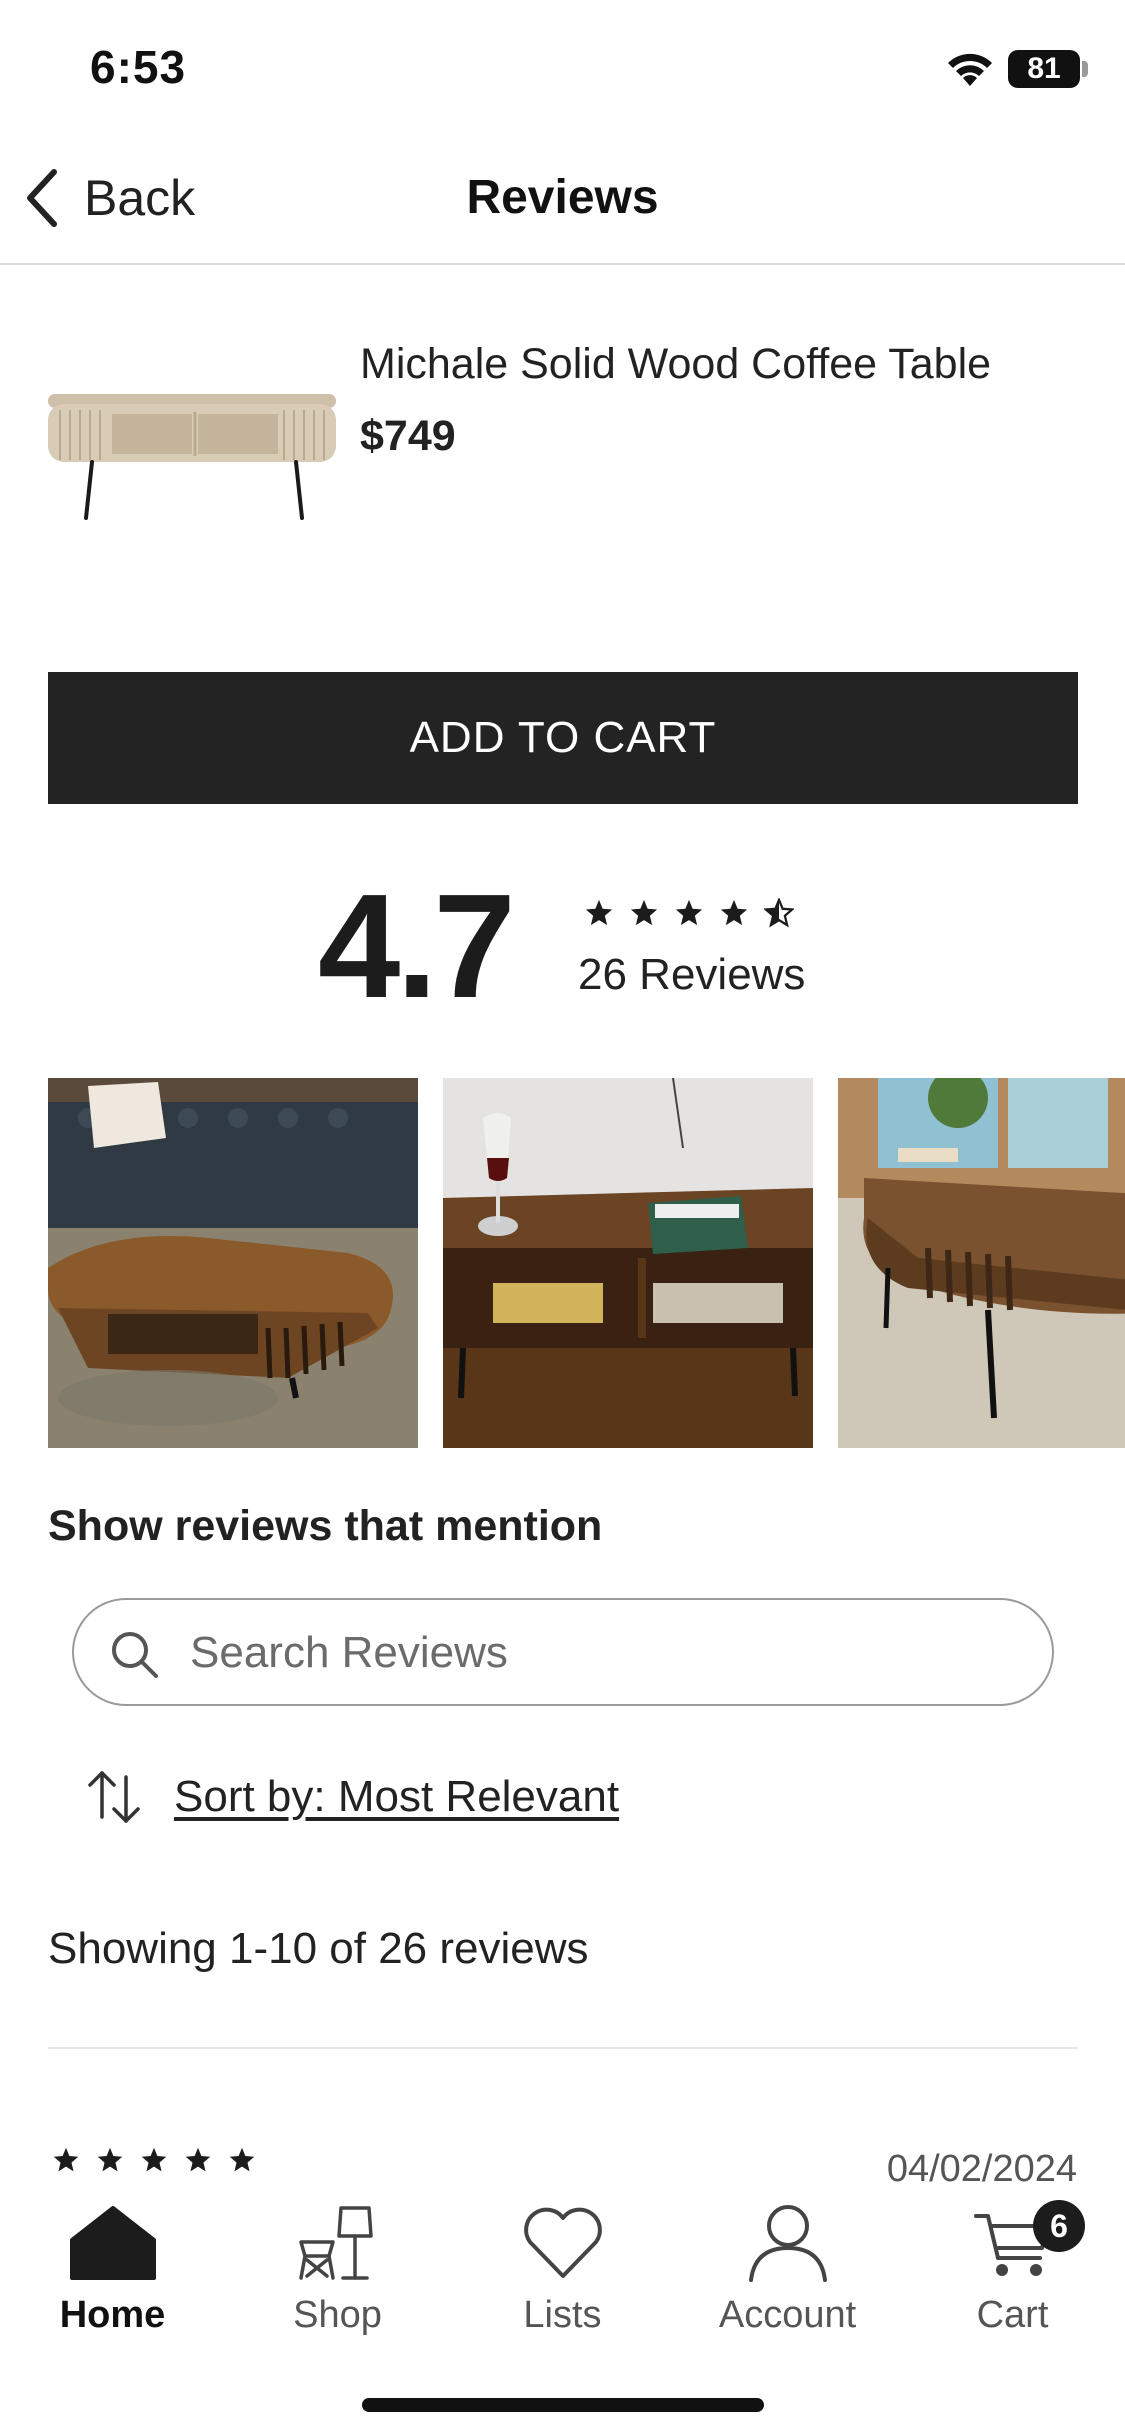 The width and height of the screenshot is (1125, 2436). What do you see at coordinates (135, 1655) in the screenshot?
I see `search-icon` at bounding box center [135, 1655].